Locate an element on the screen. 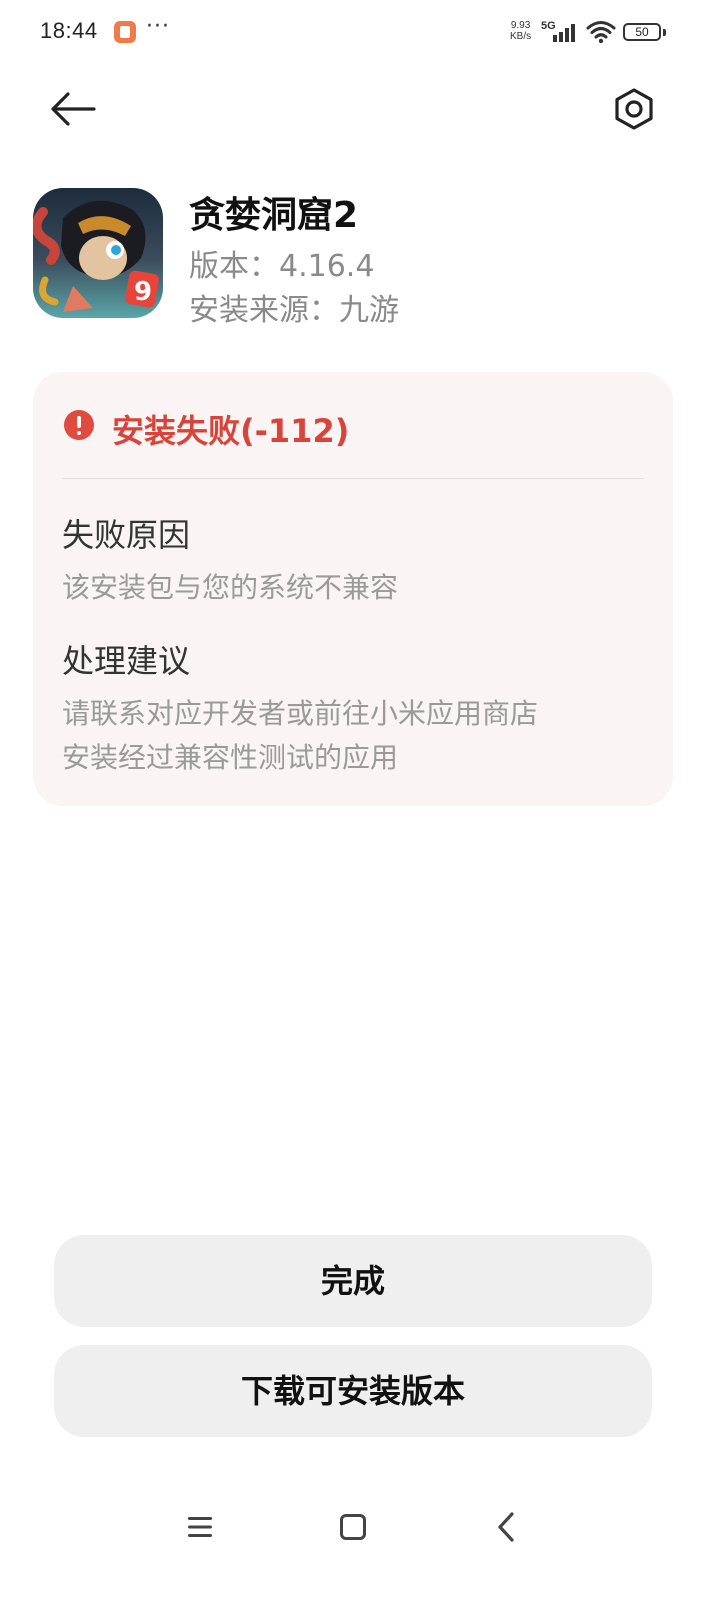 This screenshot has height=1600, width=720. more-notifications-icon: ··· is located at coordinates (158, 26).